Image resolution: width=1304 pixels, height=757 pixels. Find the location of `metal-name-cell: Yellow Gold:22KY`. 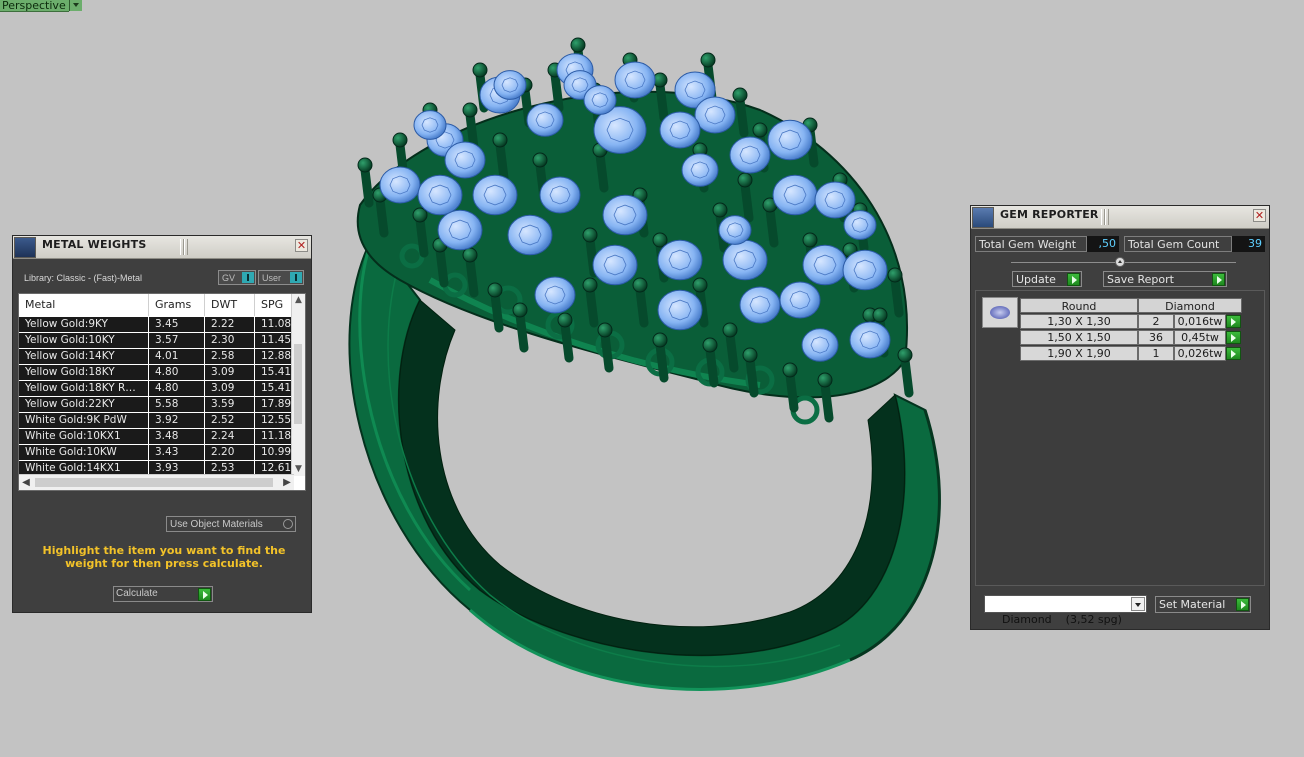

metal-name-cell: Yellow Gold:22KY is located at coordinates (83, 404).